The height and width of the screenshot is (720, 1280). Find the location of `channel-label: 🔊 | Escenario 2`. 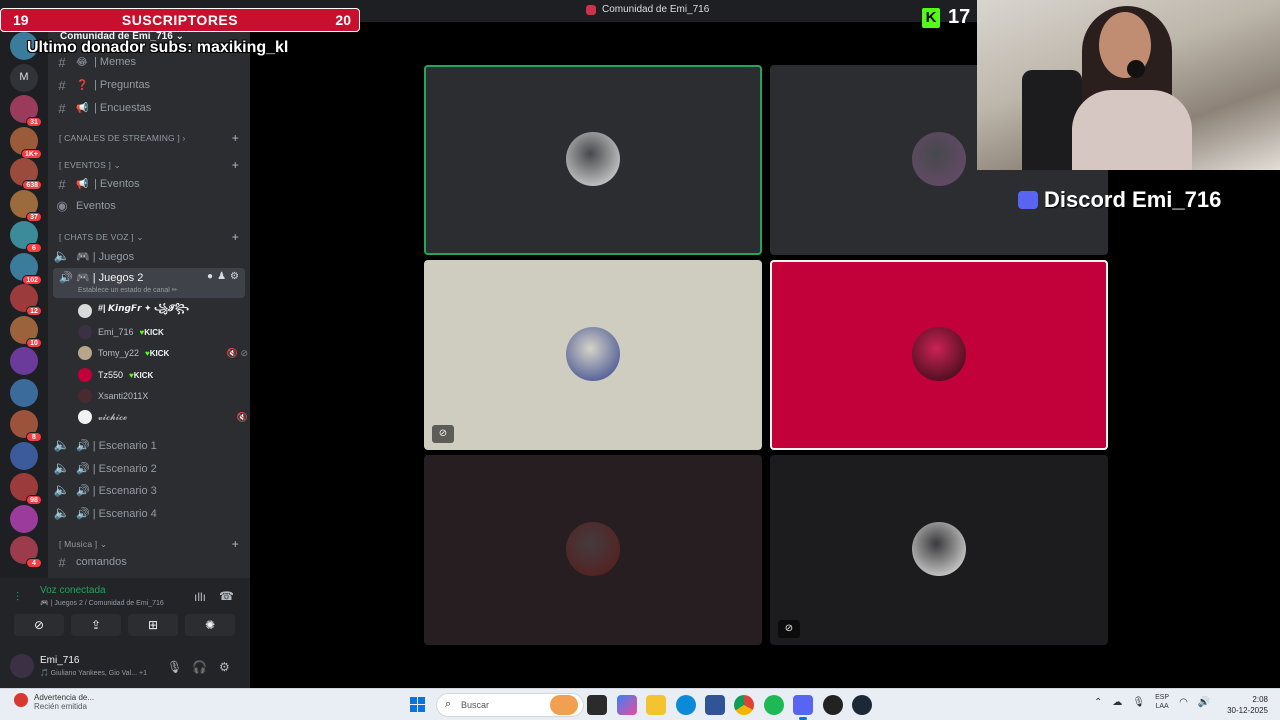

channel-label: 🔊 | Escenario 2 is located at coordinates (116, 468).